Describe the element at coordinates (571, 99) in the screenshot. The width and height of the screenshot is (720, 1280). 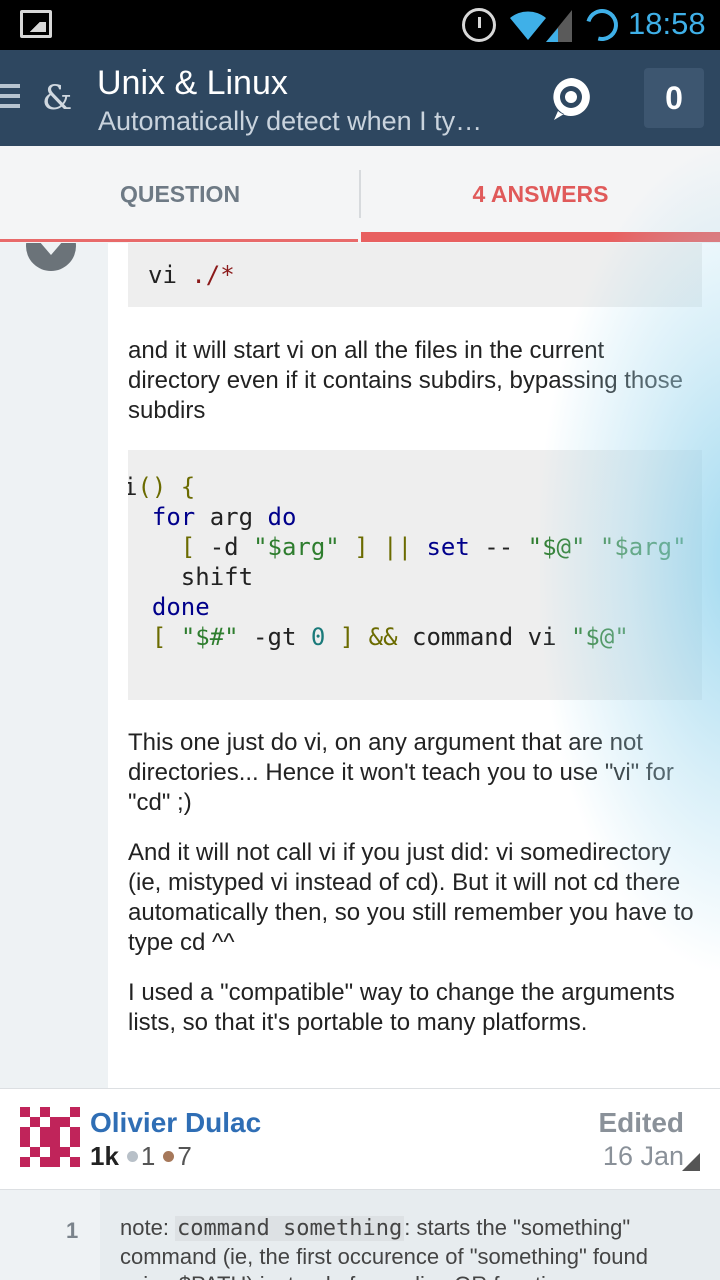
I see `chat-icon` at that location.